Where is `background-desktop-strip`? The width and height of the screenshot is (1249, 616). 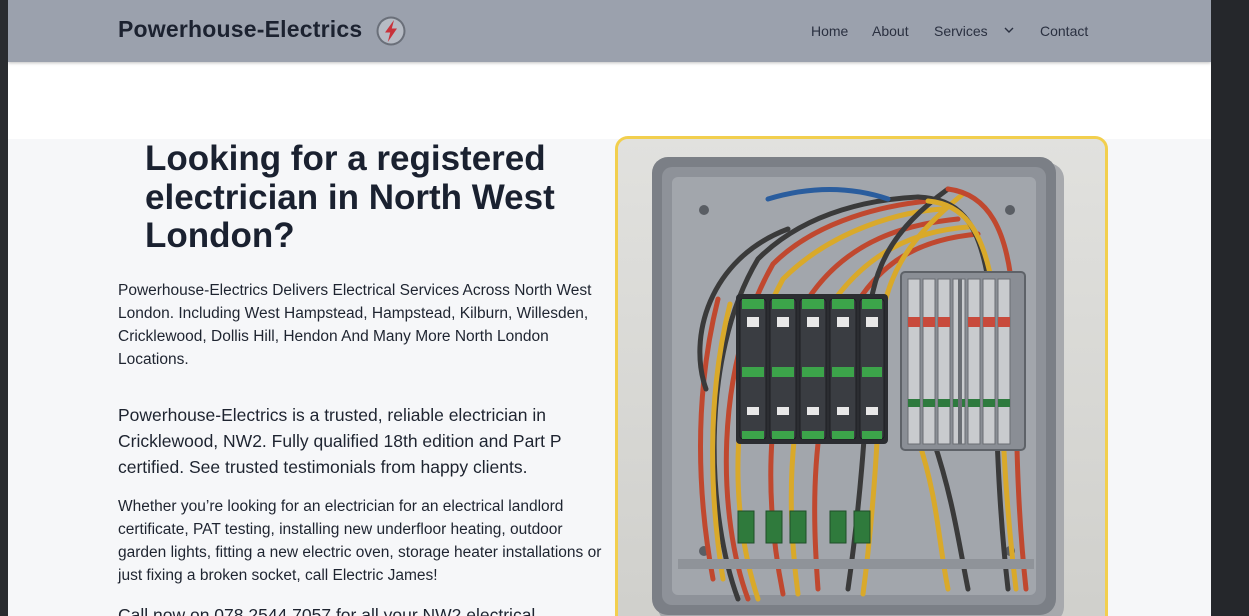 background-desktop-strip is located at coordinates (1230, 308).